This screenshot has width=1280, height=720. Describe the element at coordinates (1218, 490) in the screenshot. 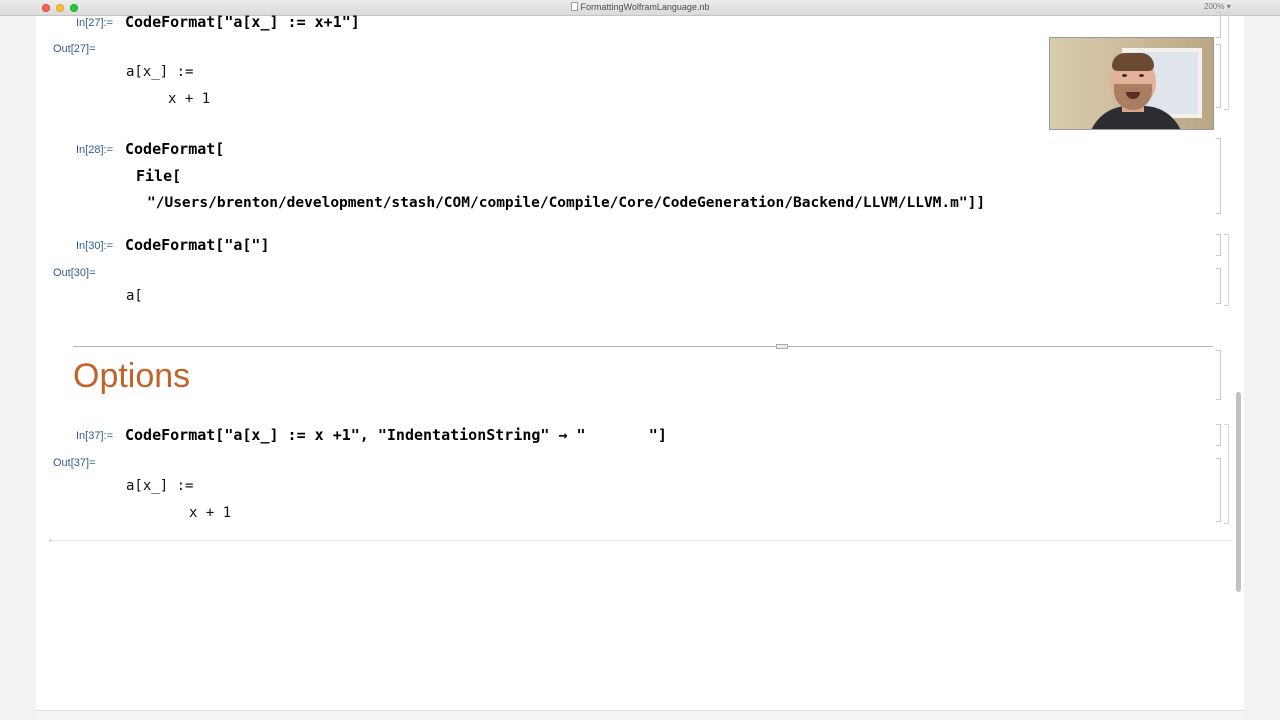

I see `cell-bracket-out37` at that location.